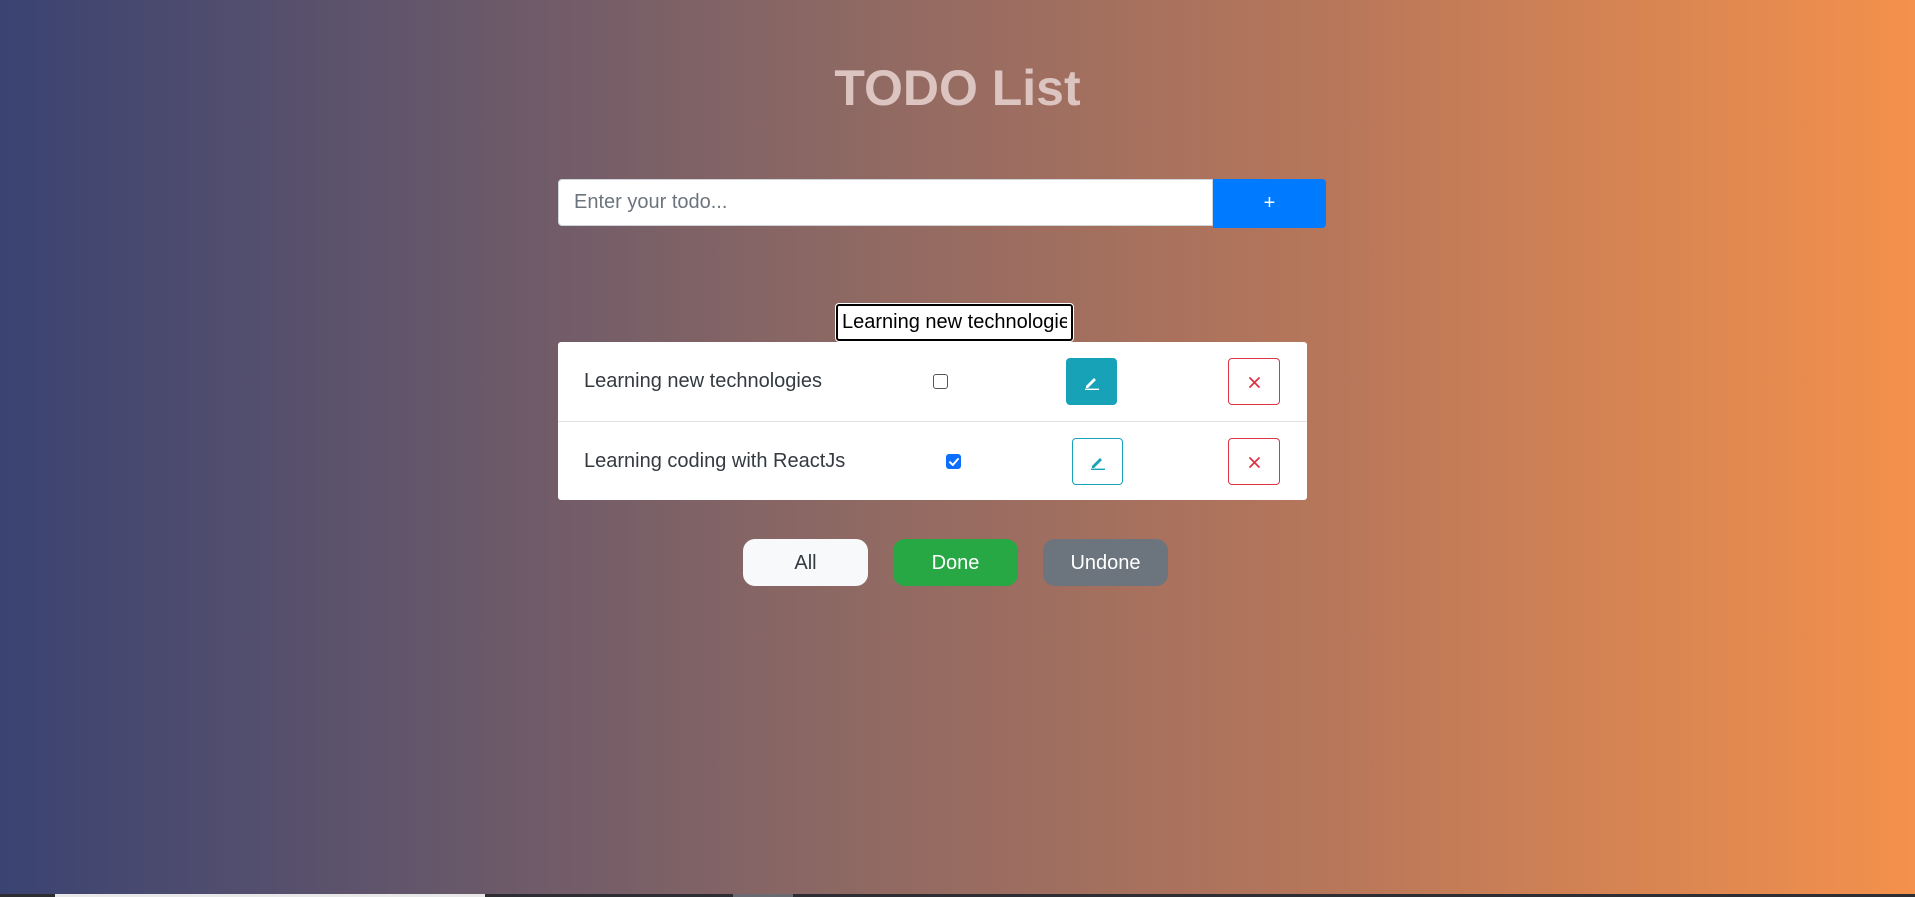 Image resolution: width=1915 pixels, height=897 pixels. What do you see at coordinates (932, 382) in the screenshot?
I see `todo-item: Learning new technologies` at bounding box center [932, 382].